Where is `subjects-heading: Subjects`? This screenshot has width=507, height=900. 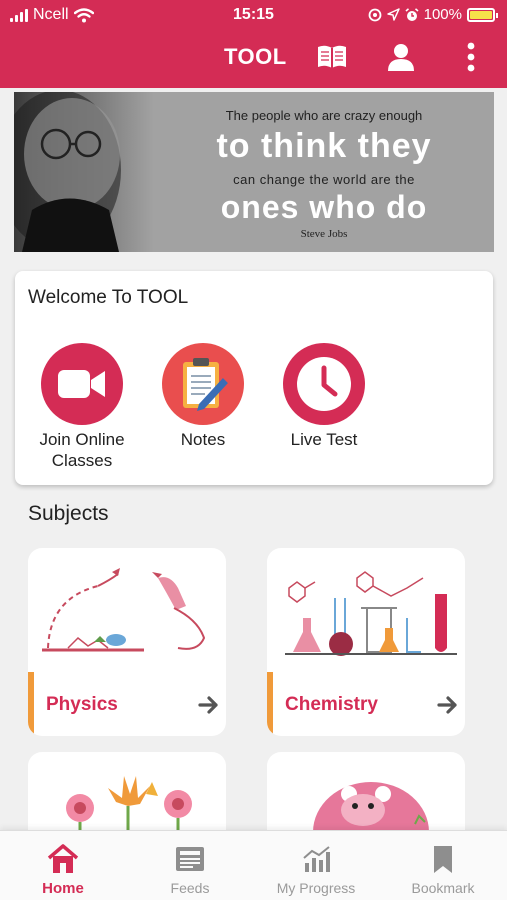
subjects-heading: Subjects is located at coordinates (68, 513).